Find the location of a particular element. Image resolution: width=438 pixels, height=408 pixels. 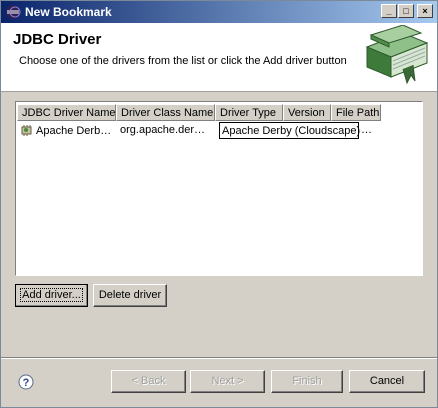

help-icon: ? is located at coordinates (26, 382).